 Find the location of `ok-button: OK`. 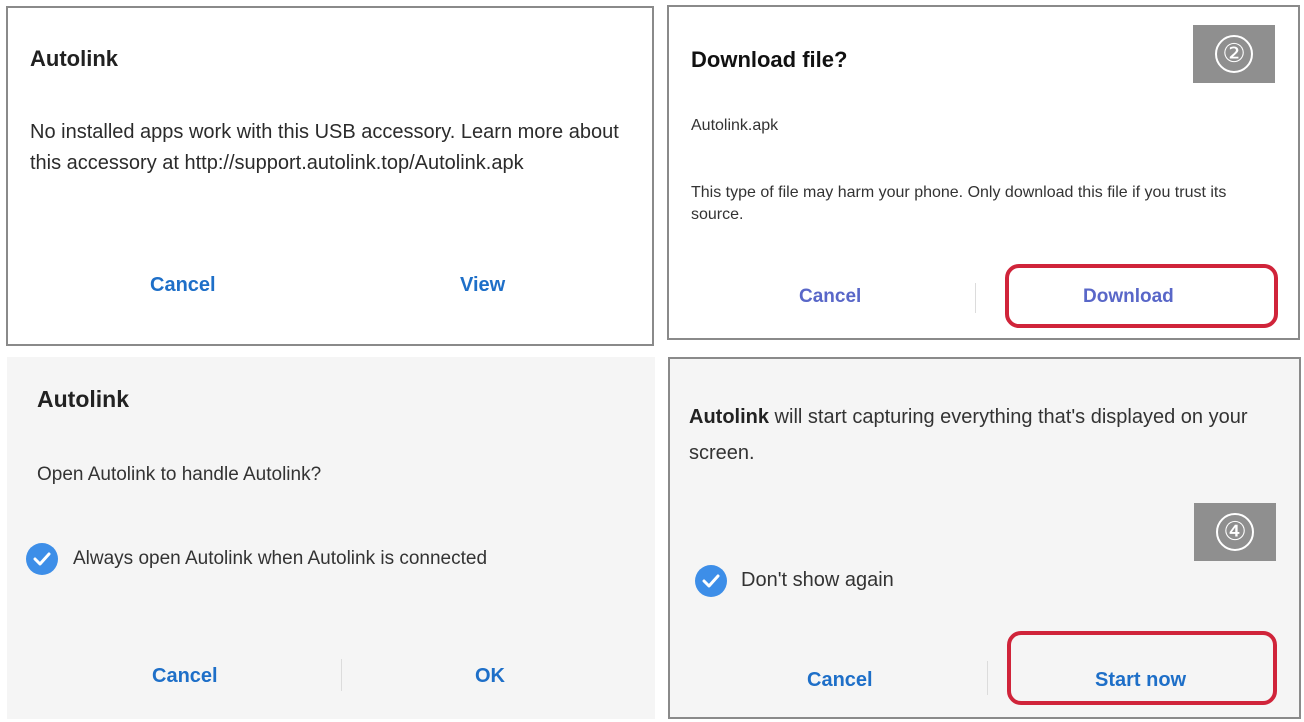

ok-button: OK is located at coordinates (490, 676).